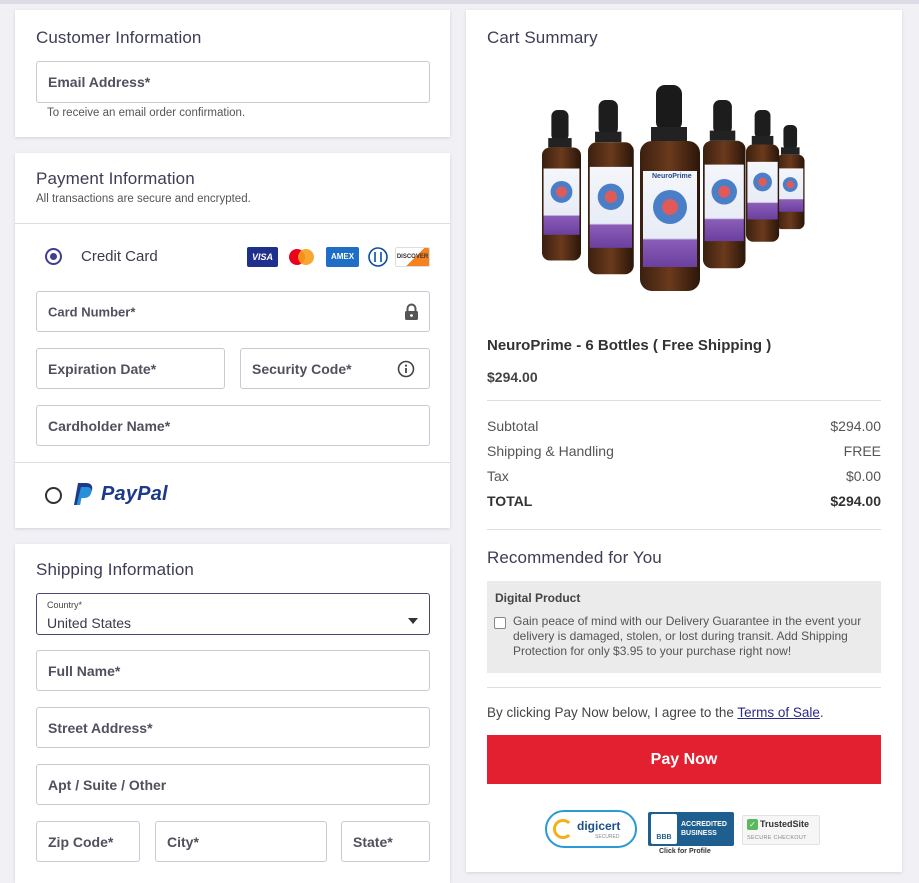  I want to click on trustedsite-label: TrustedSite, so click(785, 824).